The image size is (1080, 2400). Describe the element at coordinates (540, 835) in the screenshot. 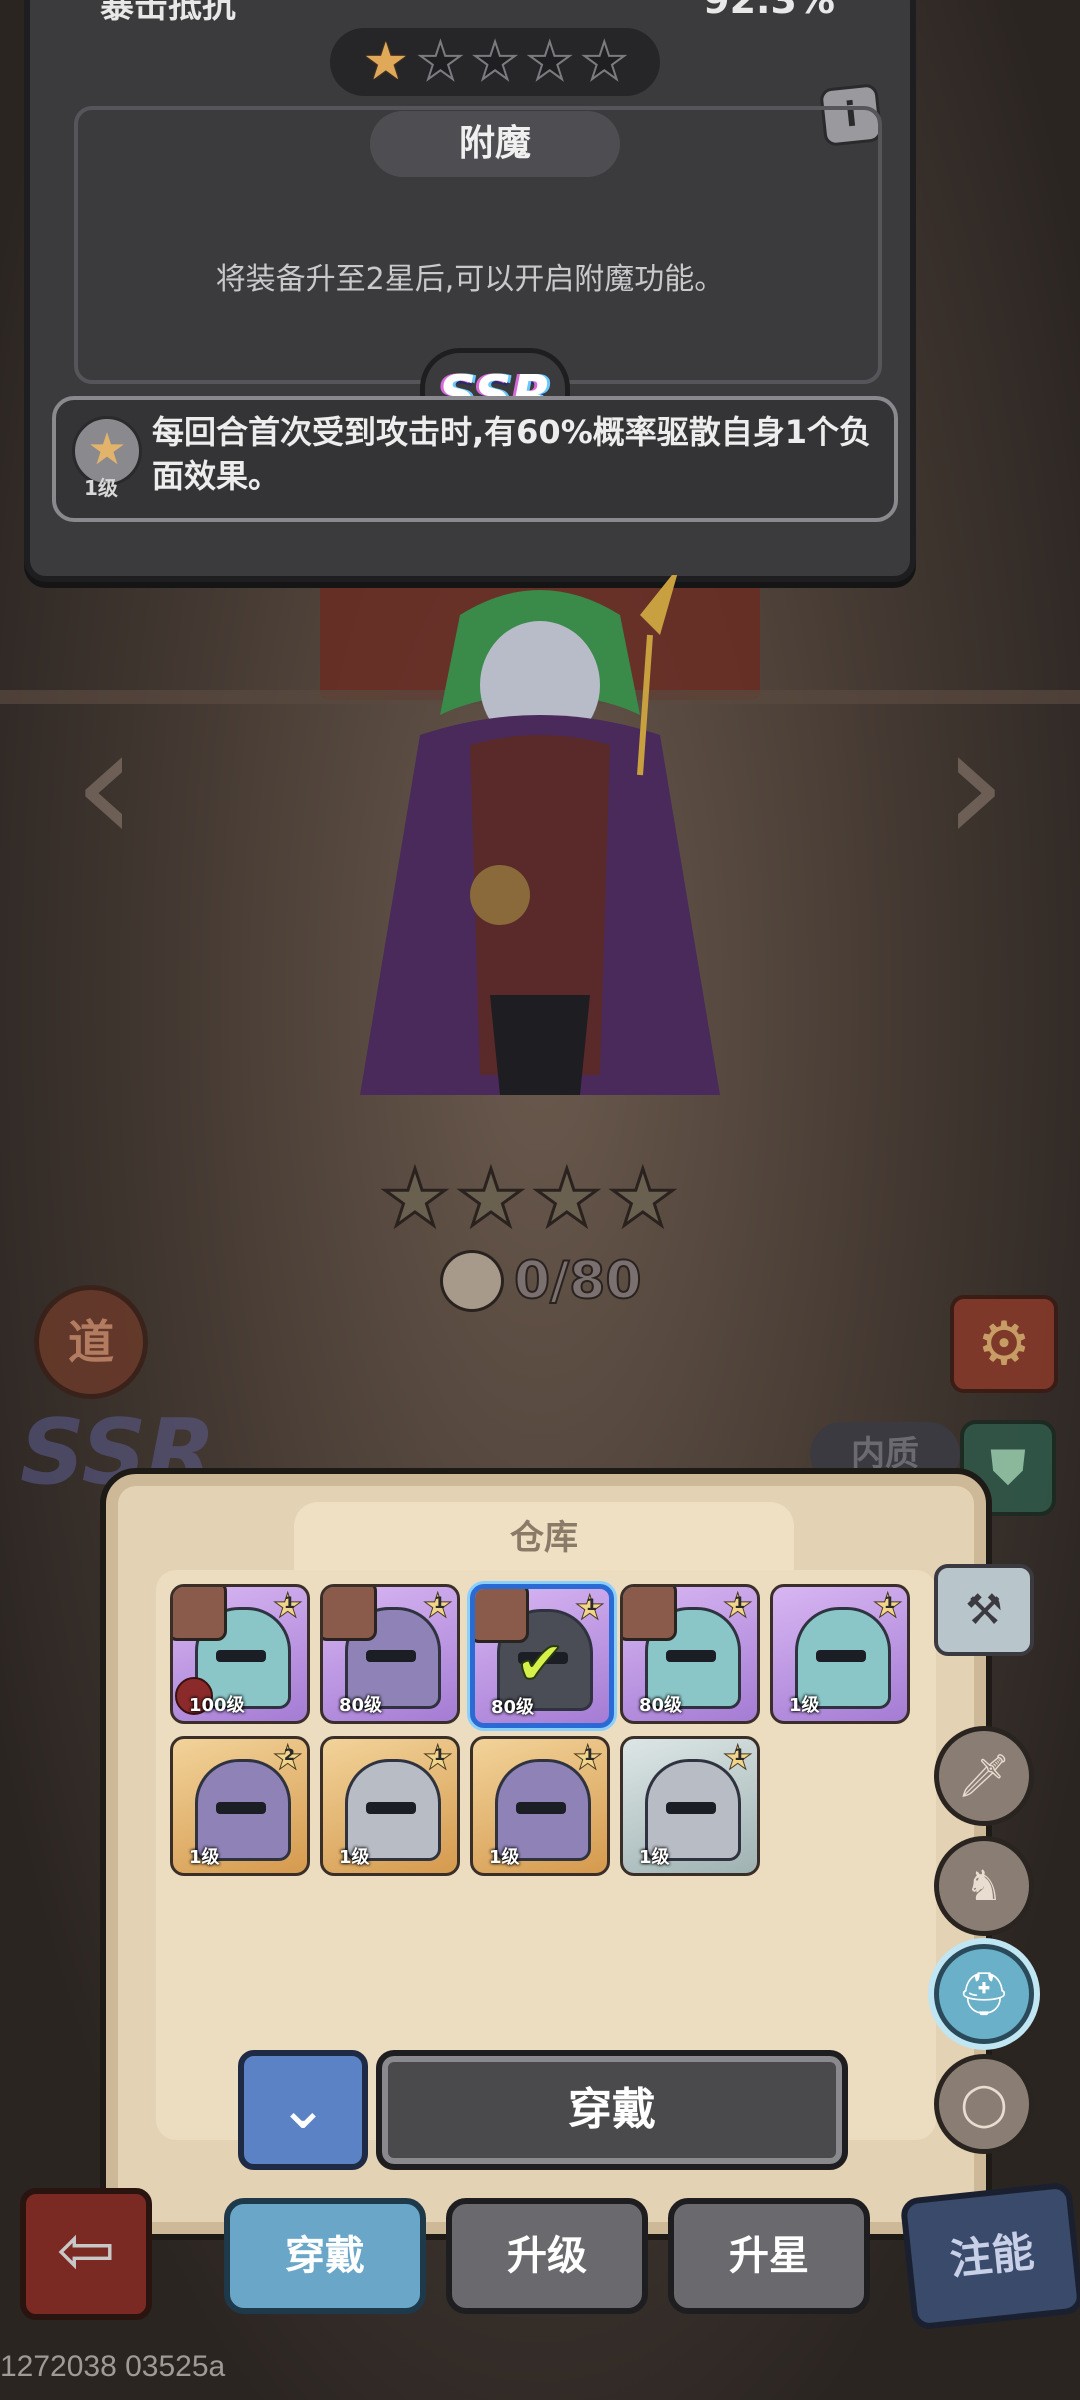

I see `hero-character-sprite` at that location.